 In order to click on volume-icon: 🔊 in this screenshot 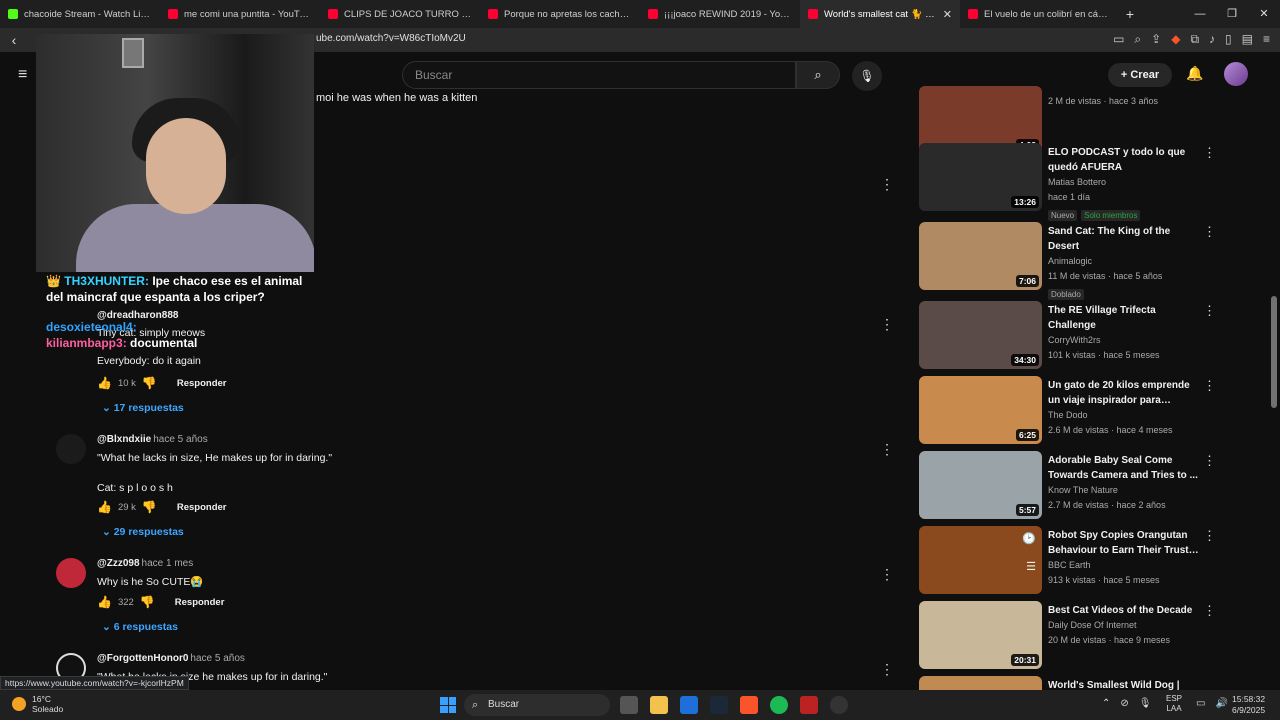, I will do `click(1221, 703)`.